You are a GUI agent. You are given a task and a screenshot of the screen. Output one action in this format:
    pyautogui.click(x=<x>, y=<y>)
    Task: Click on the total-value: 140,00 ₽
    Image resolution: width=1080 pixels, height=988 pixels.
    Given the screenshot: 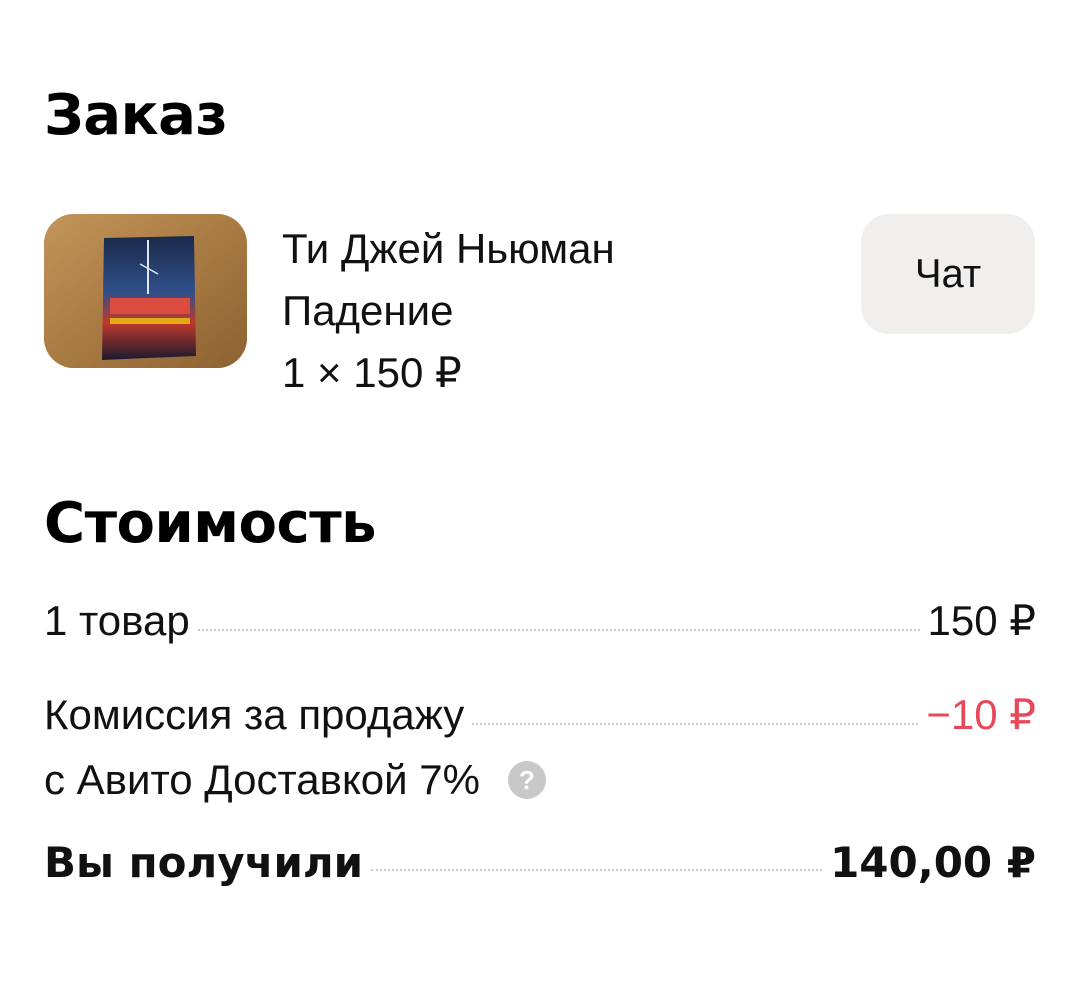 What is the action you would take?
    pyautogui.click(x=933, y=862)
    